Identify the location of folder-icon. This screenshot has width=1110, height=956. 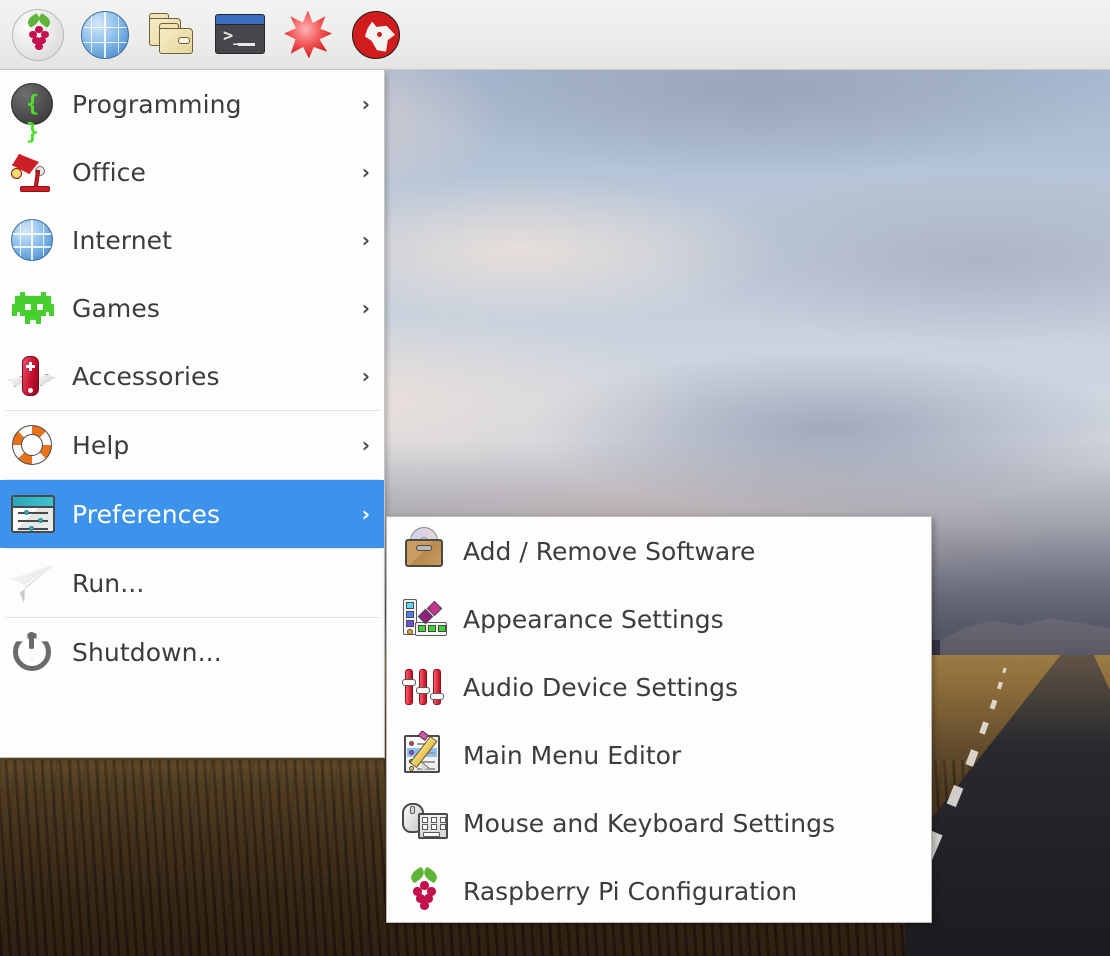
(173, 34).